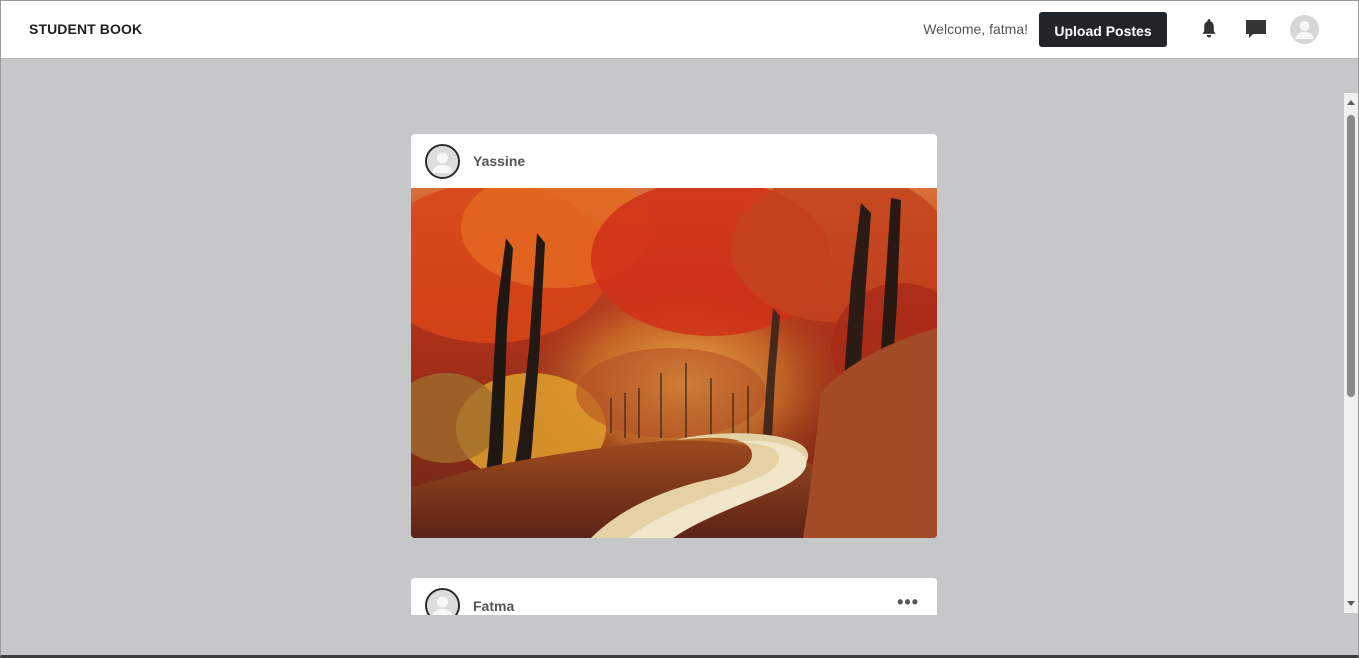  I want to click on scroll-down-icon, so click(1351, 603).